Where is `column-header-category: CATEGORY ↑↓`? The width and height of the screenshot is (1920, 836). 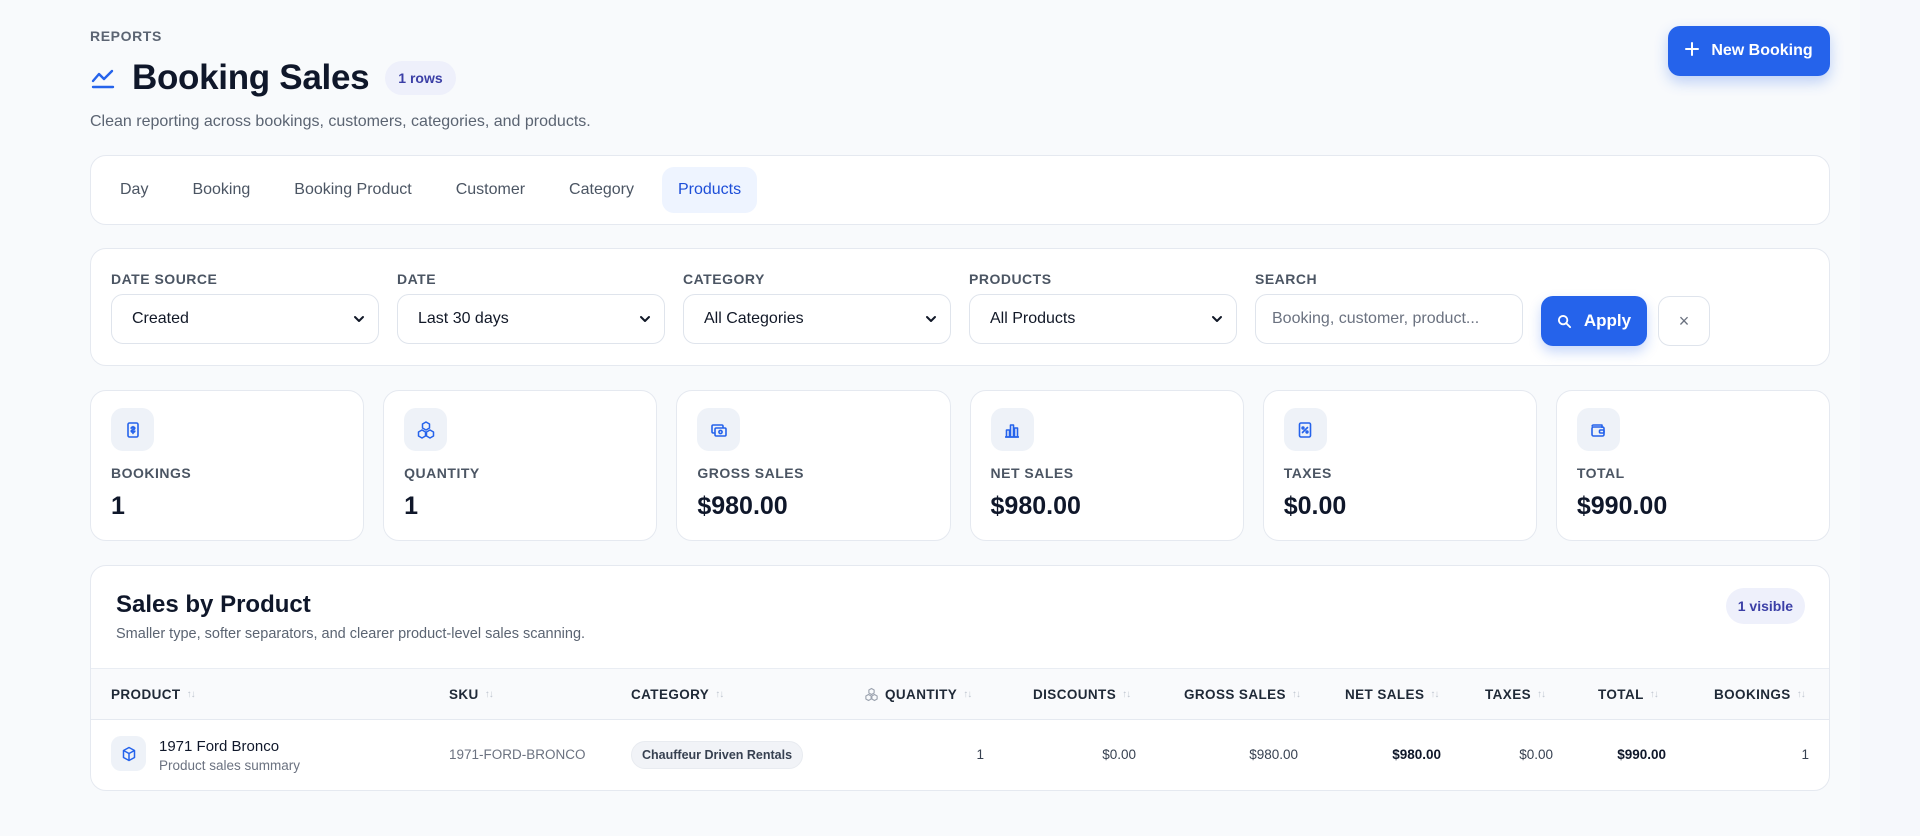
column-header-category: CATEGORY ↑↓ is located at coordinates (677, 694).